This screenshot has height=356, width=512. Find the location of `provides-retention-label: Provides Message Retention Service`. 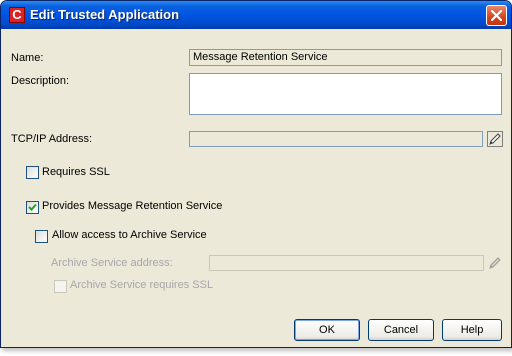

provides-retention-label: Provides Message Retention Service is located at coordinates (132, 206).